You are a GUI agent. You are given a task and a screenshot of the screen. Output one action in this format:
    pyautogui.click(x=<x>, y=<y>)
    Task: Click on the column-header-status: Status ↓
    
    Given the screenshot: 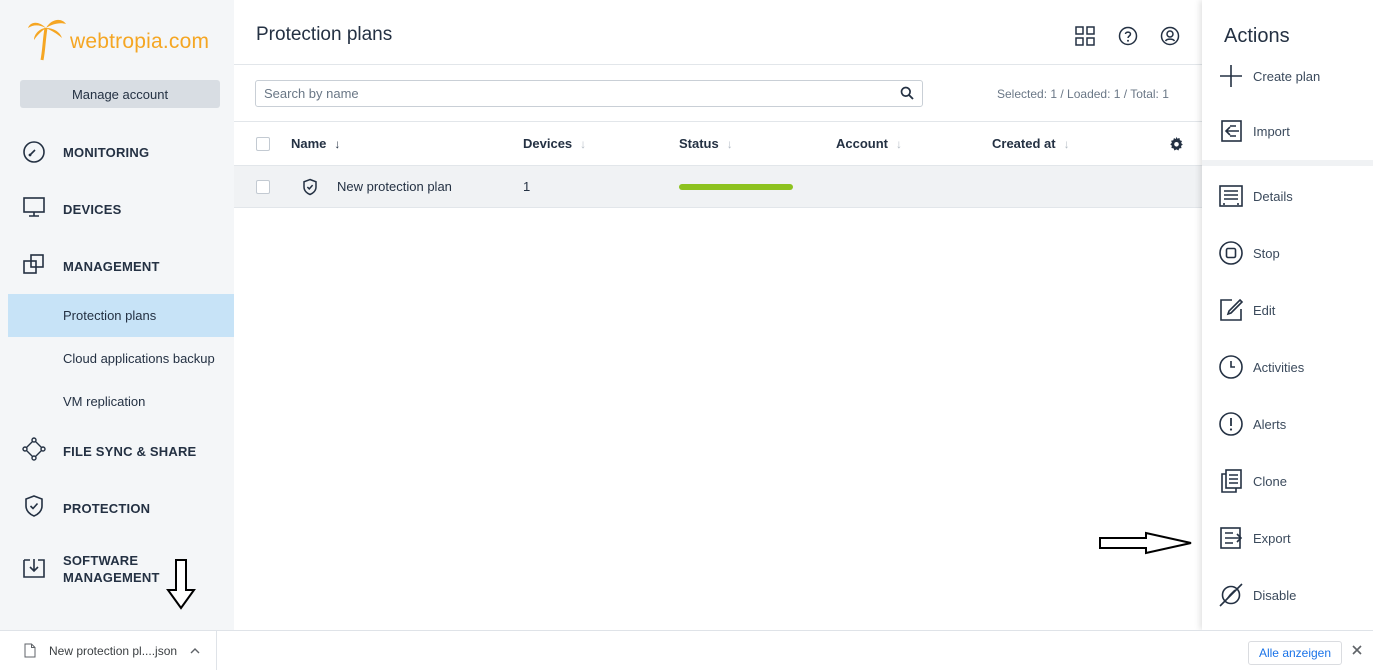 What is the action you would take?
    pyautogui.click(x=706, y=143)
    